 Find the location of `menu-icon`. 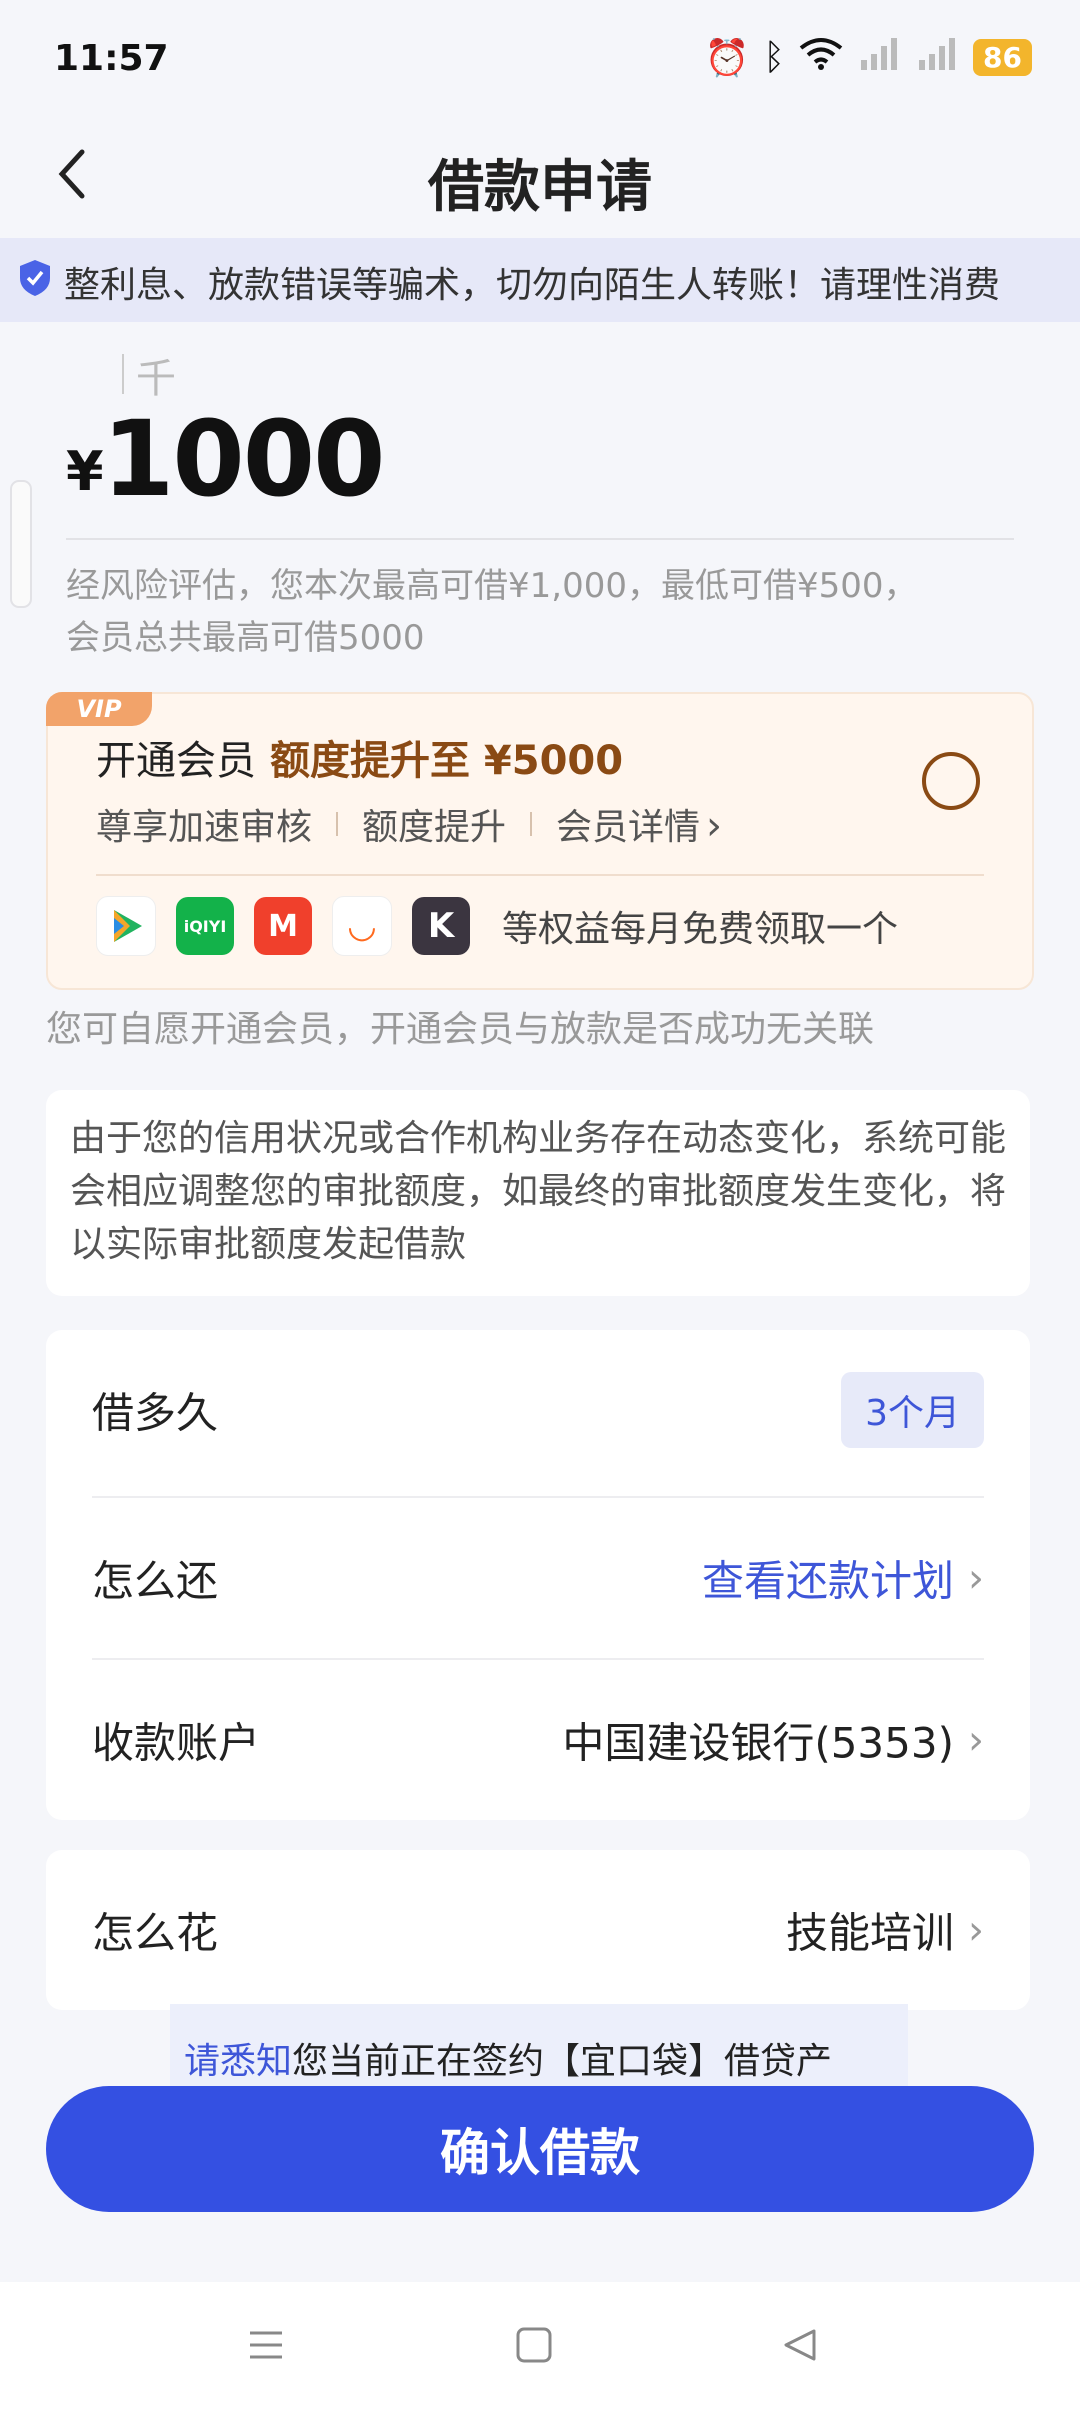

menu-icon is located at coordinates (266, 2349).